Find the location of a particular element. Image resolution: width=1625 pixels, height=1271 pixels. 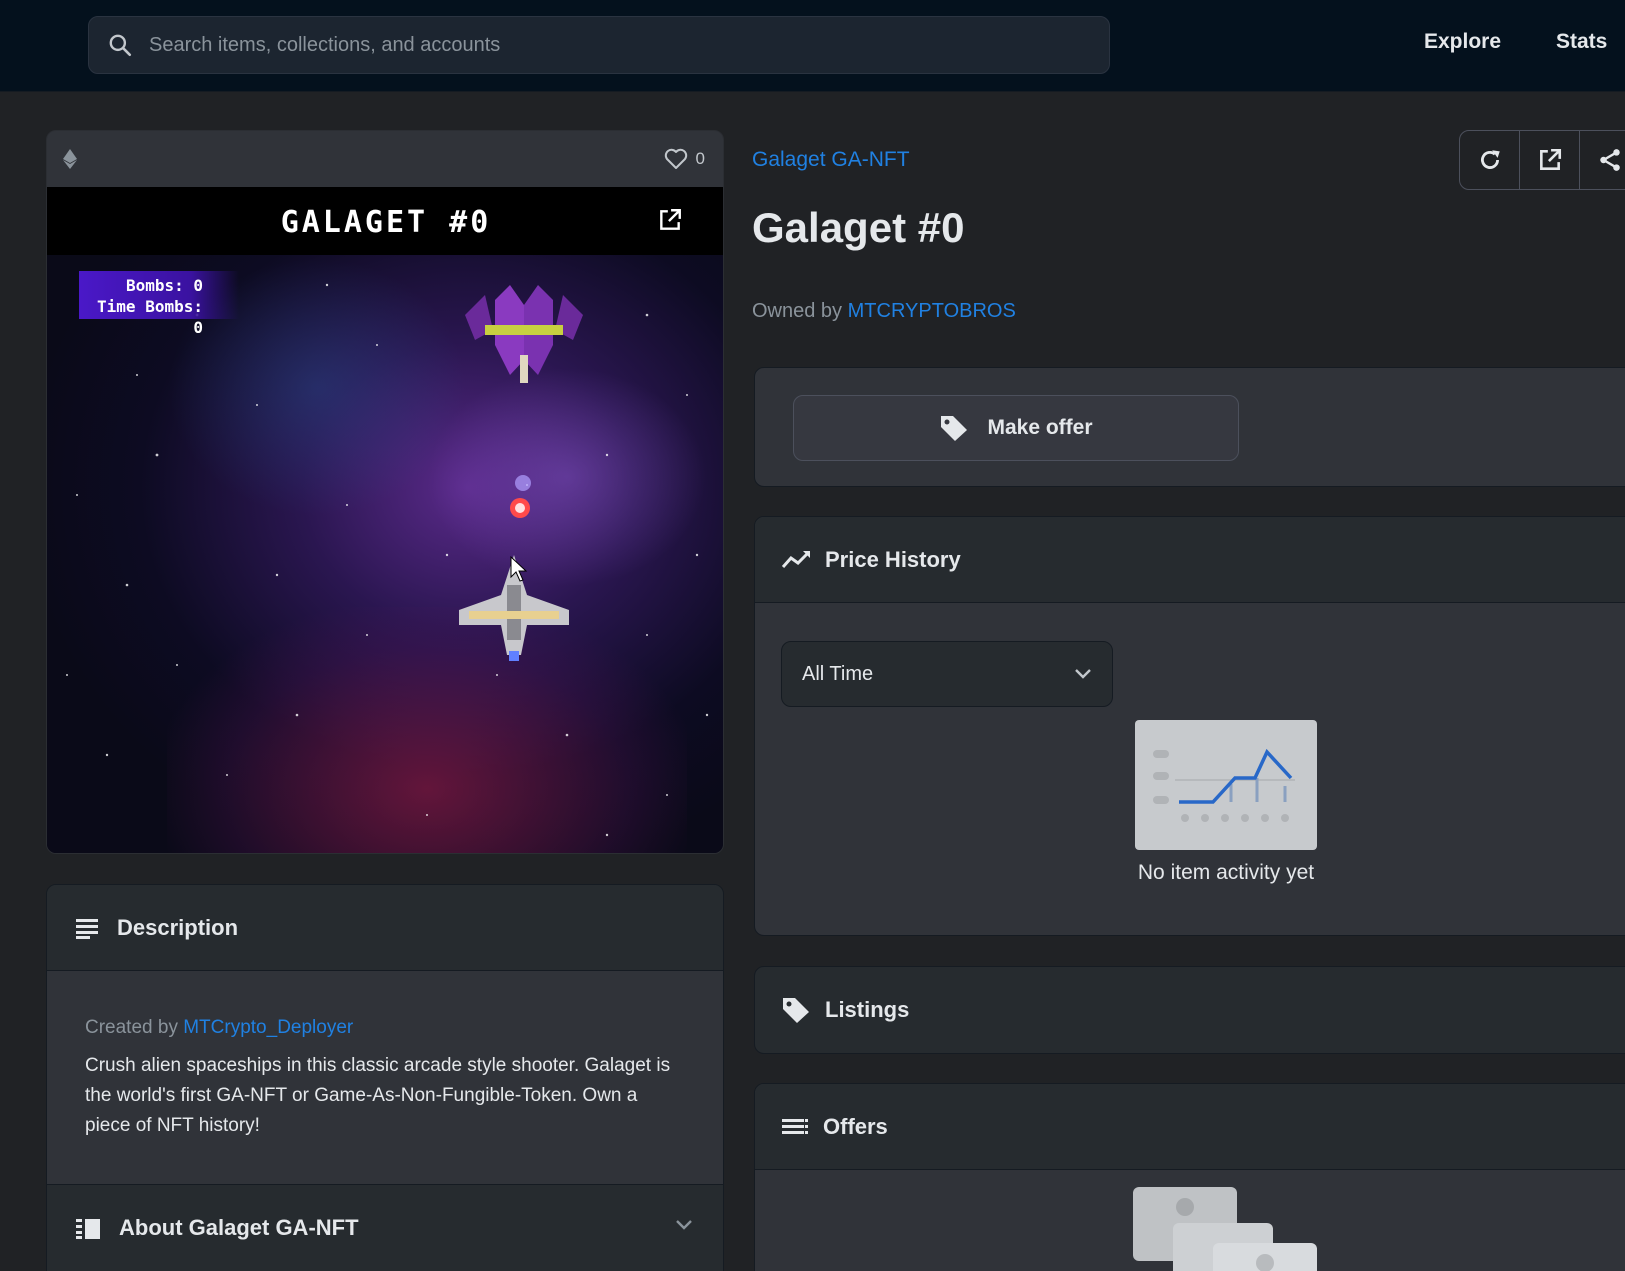

favorite-count: 0 is located at coordinates (700, 158).